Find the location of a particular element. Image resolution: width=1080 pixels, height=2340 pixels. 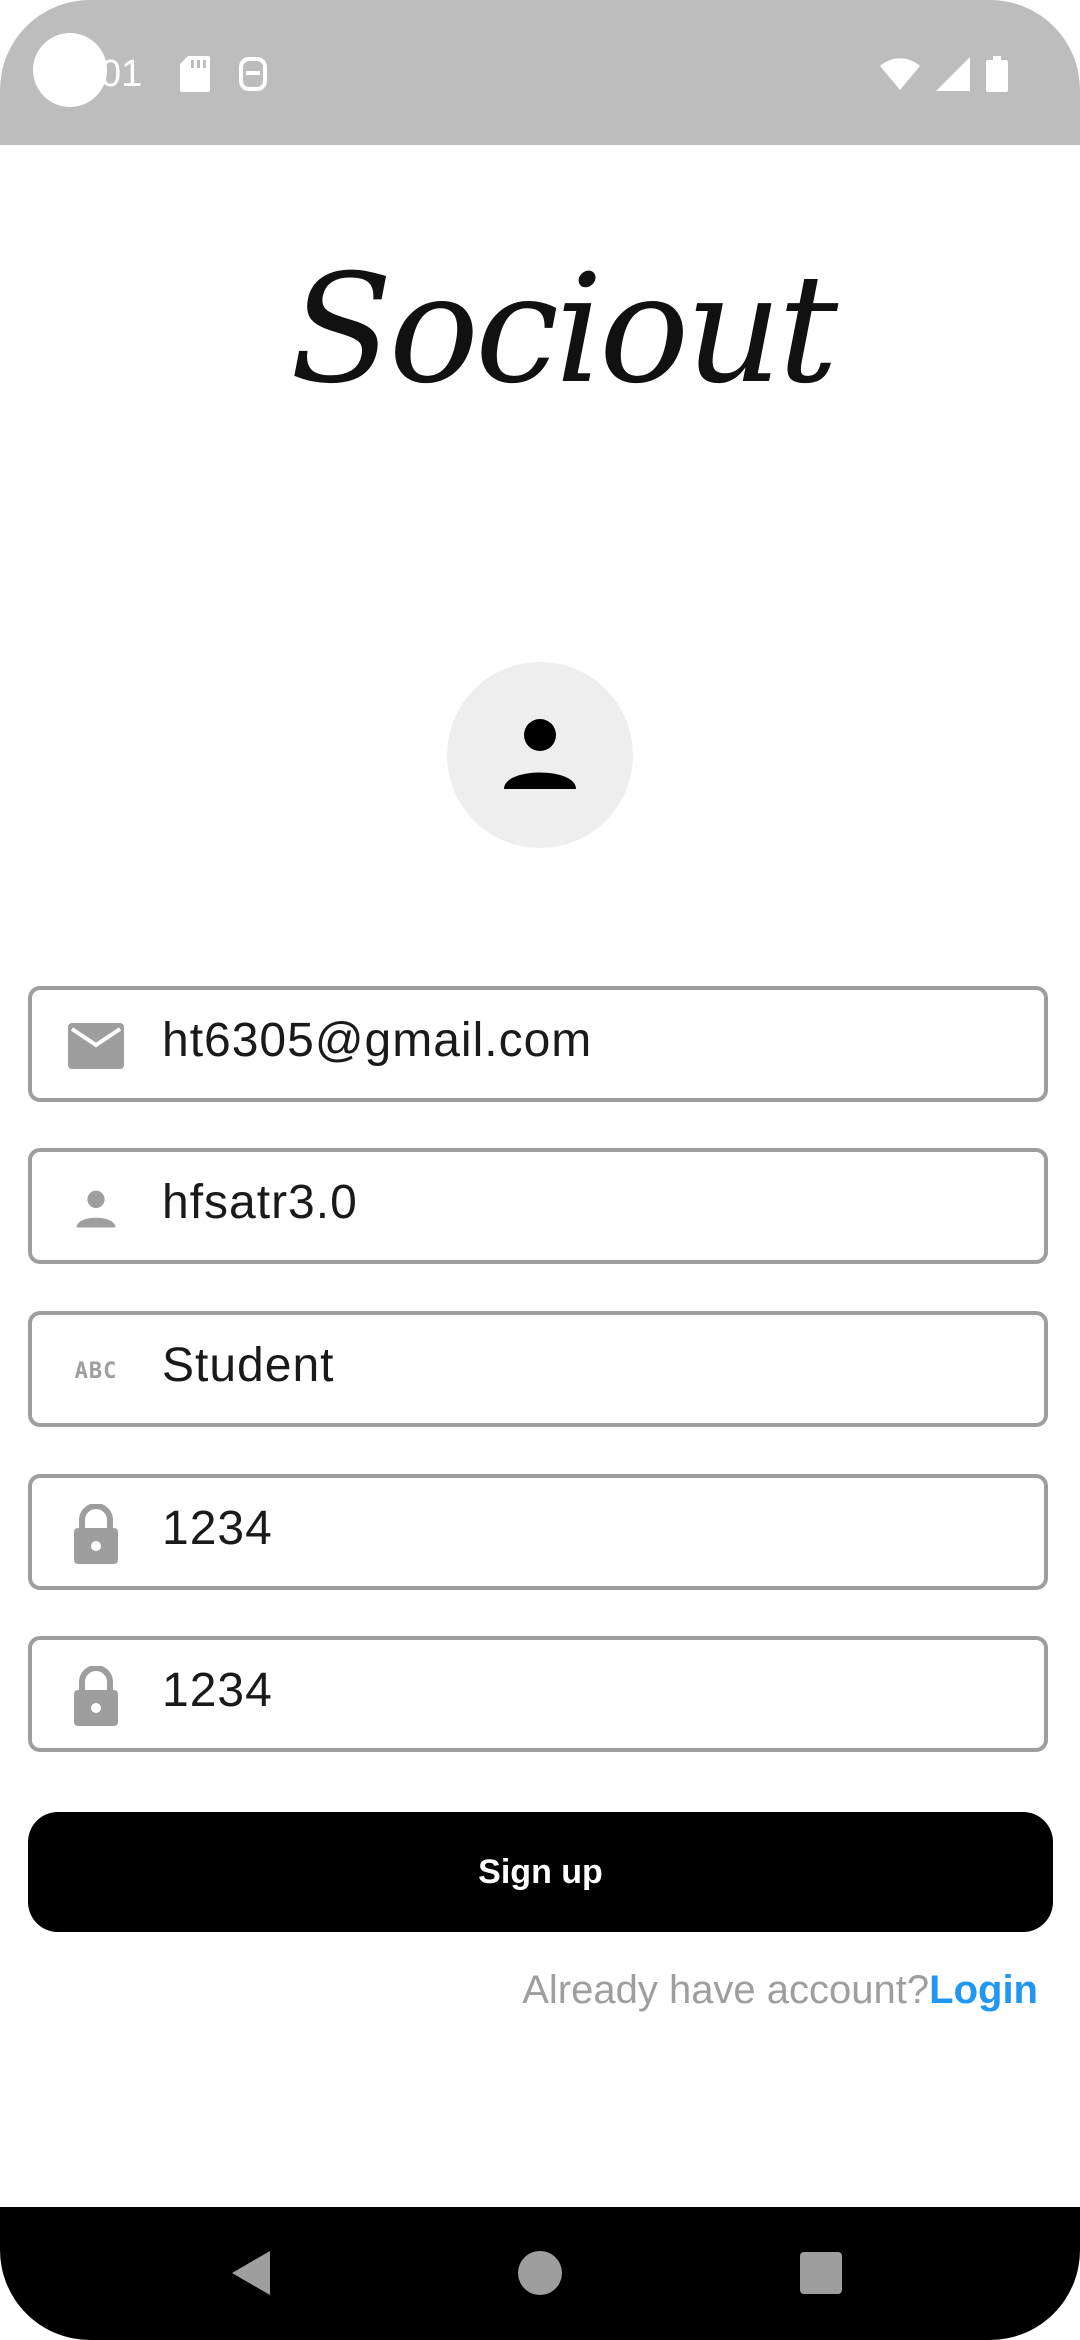

logo-text: Sociout is located at coordinates (564, 330).